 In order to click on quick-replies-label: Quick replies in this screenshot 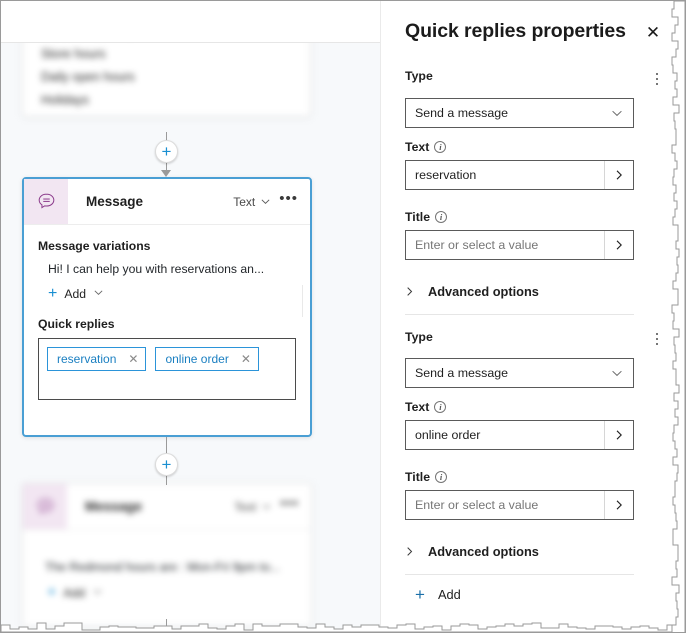, I will do `click(76, 324)`.